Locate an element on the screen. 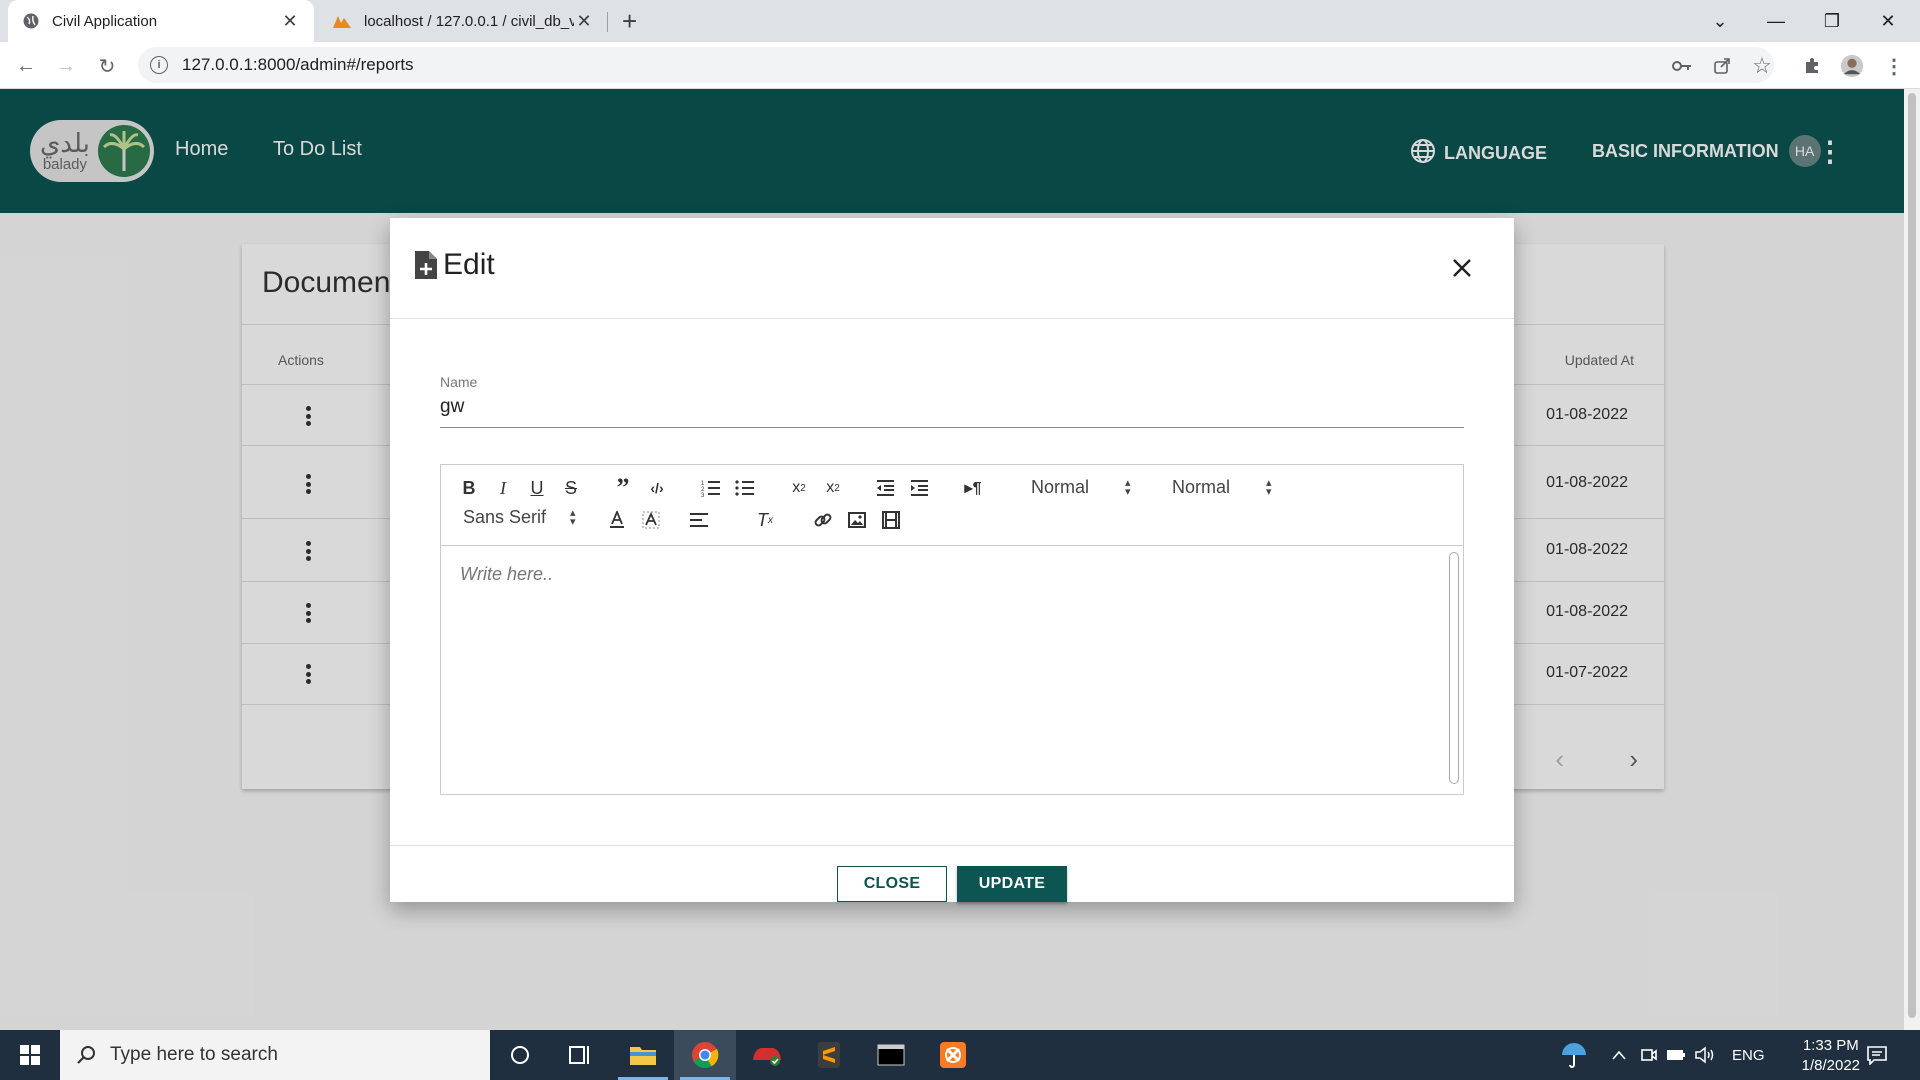 The image size is (1920, 1080). clock-date: 1/8/2022 is located at coordinates (1830, 1065).